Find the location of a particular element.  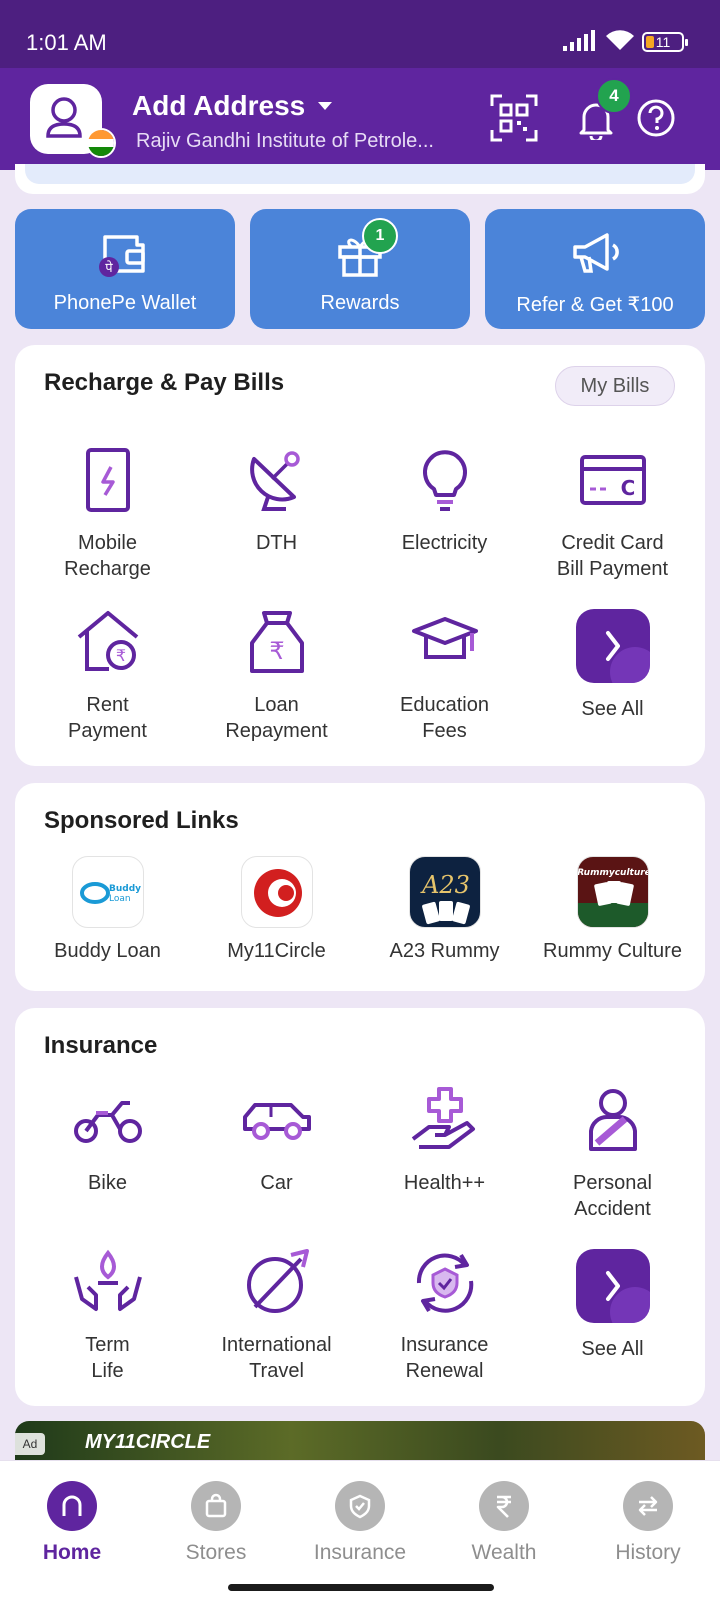

education-item: Education Fees is located at coordinates (444, 673).